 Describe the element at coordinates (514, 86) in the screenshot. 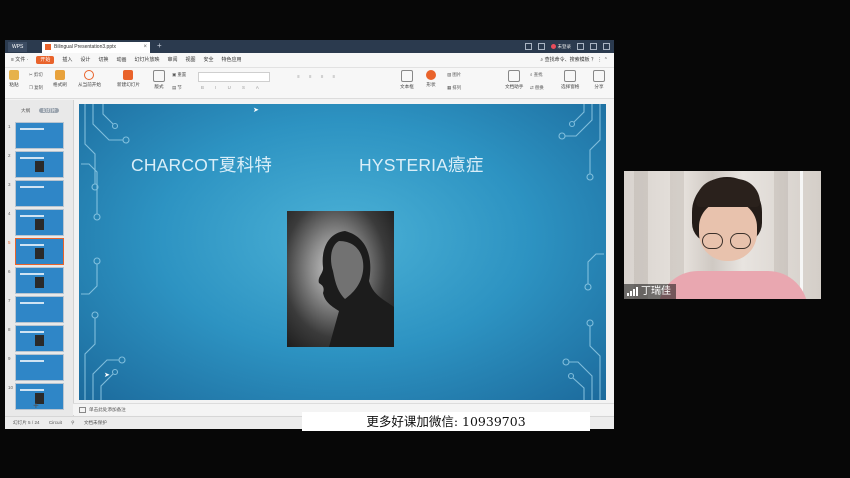

I see `doc-helper-label: 文档助手` at that location.